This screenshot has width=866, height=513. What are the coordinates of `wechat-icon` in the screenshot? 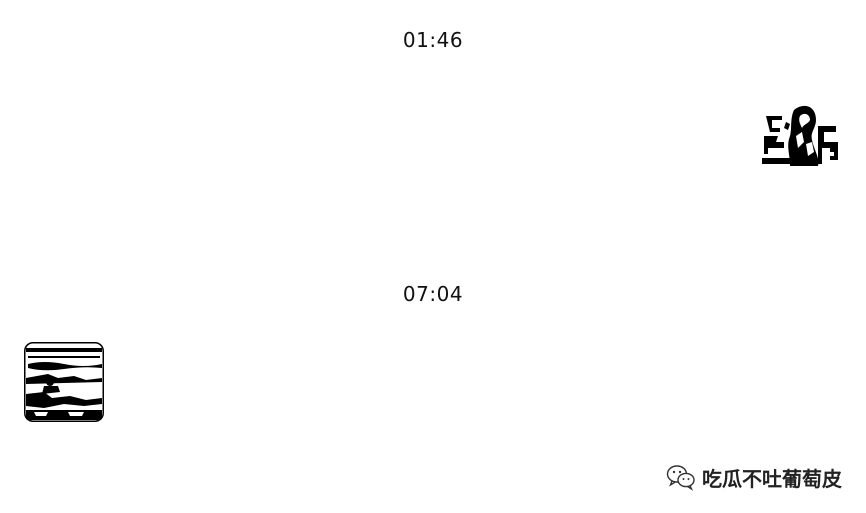 It's located at (681, 477).